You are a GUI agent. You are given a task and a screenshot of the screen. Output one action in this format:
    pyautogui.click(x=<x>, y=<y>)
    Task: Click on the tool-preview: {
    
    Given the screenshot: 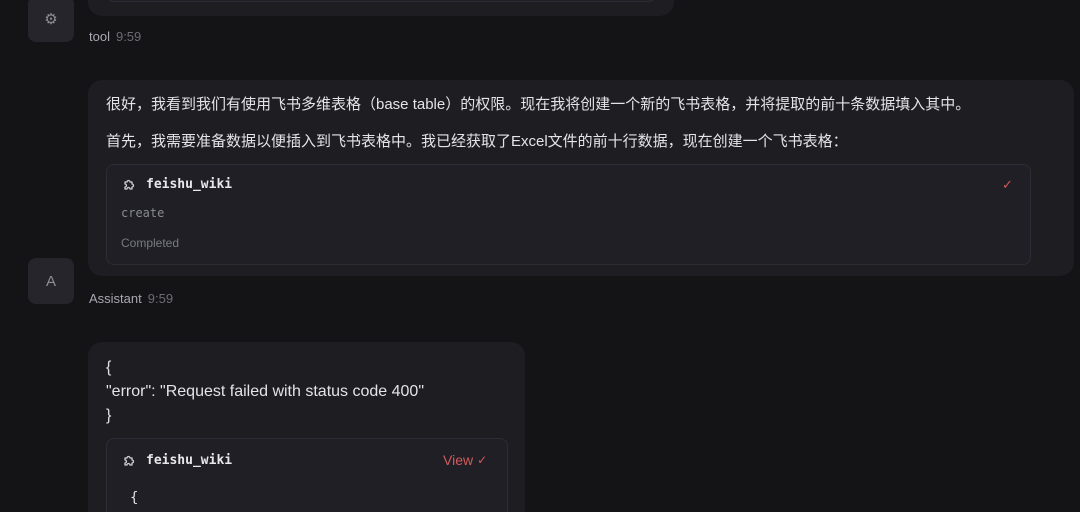 What is the action you would take?
    pyautogui.click(x=134, y=498)
    